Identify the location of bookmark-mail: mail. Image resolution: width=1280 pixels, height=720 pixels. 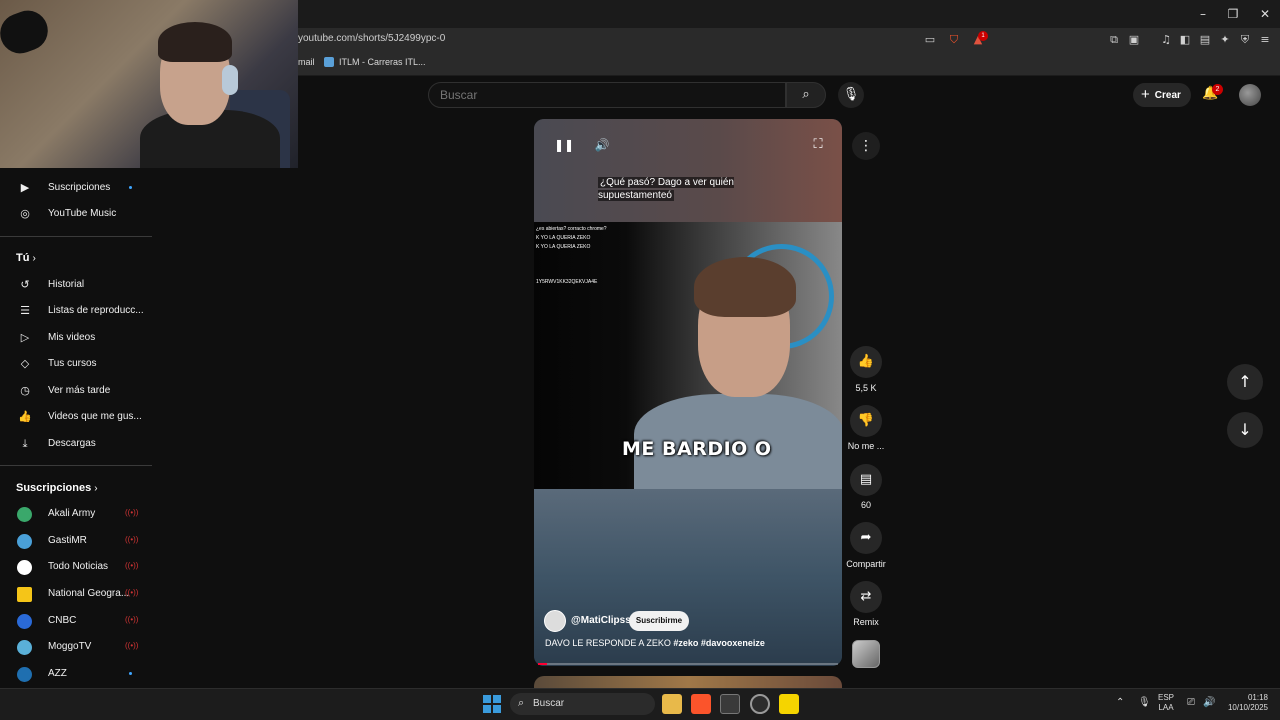
(306, 62).